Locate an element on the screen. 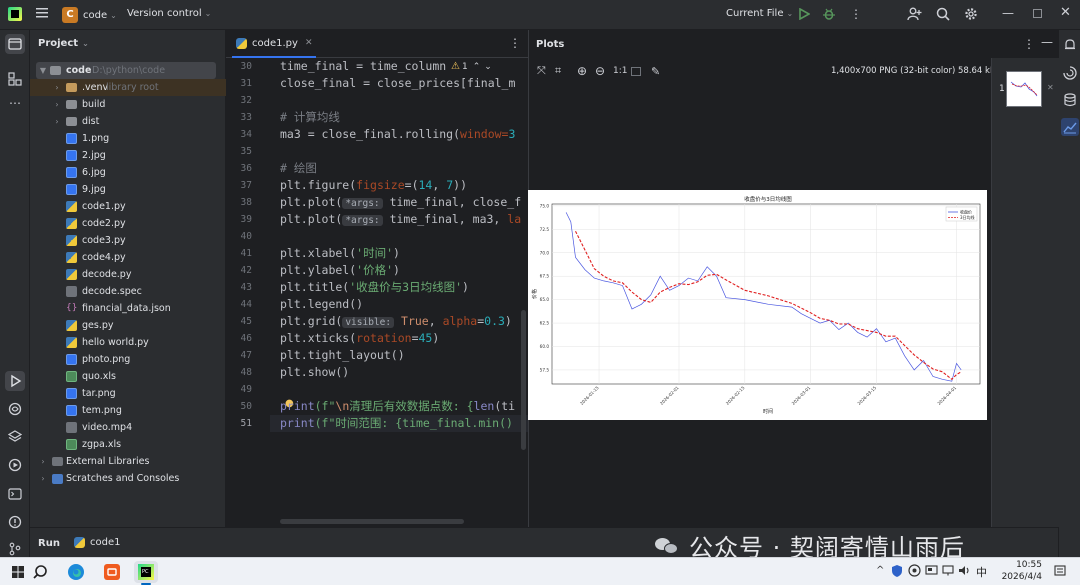 This screenshot has height=585, width=1080. tree-item-file: code2.py is located at coordinates (128, 223).